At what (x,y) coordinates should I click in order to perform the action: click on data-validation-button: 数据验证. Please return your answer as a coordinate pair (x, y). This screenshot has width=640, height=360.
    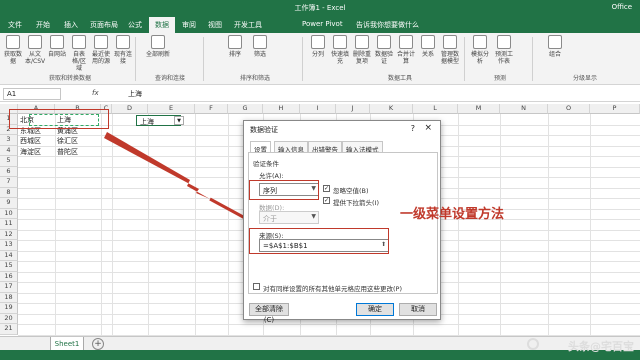
    Looking at the image, I should click on (384, 50).